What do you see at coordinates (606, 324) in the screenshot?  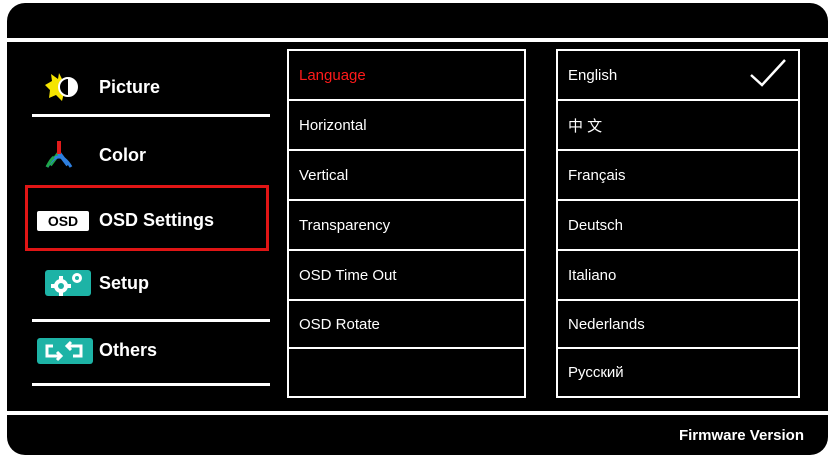 I see `language-label: Nederlands` at bounding box center [606, 324].